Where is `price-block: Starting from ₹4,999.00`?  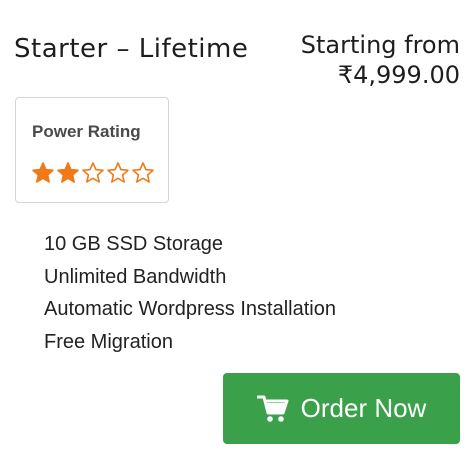
price-block: Starting from ₹4,999.00 is located at coordinates (380, 60).